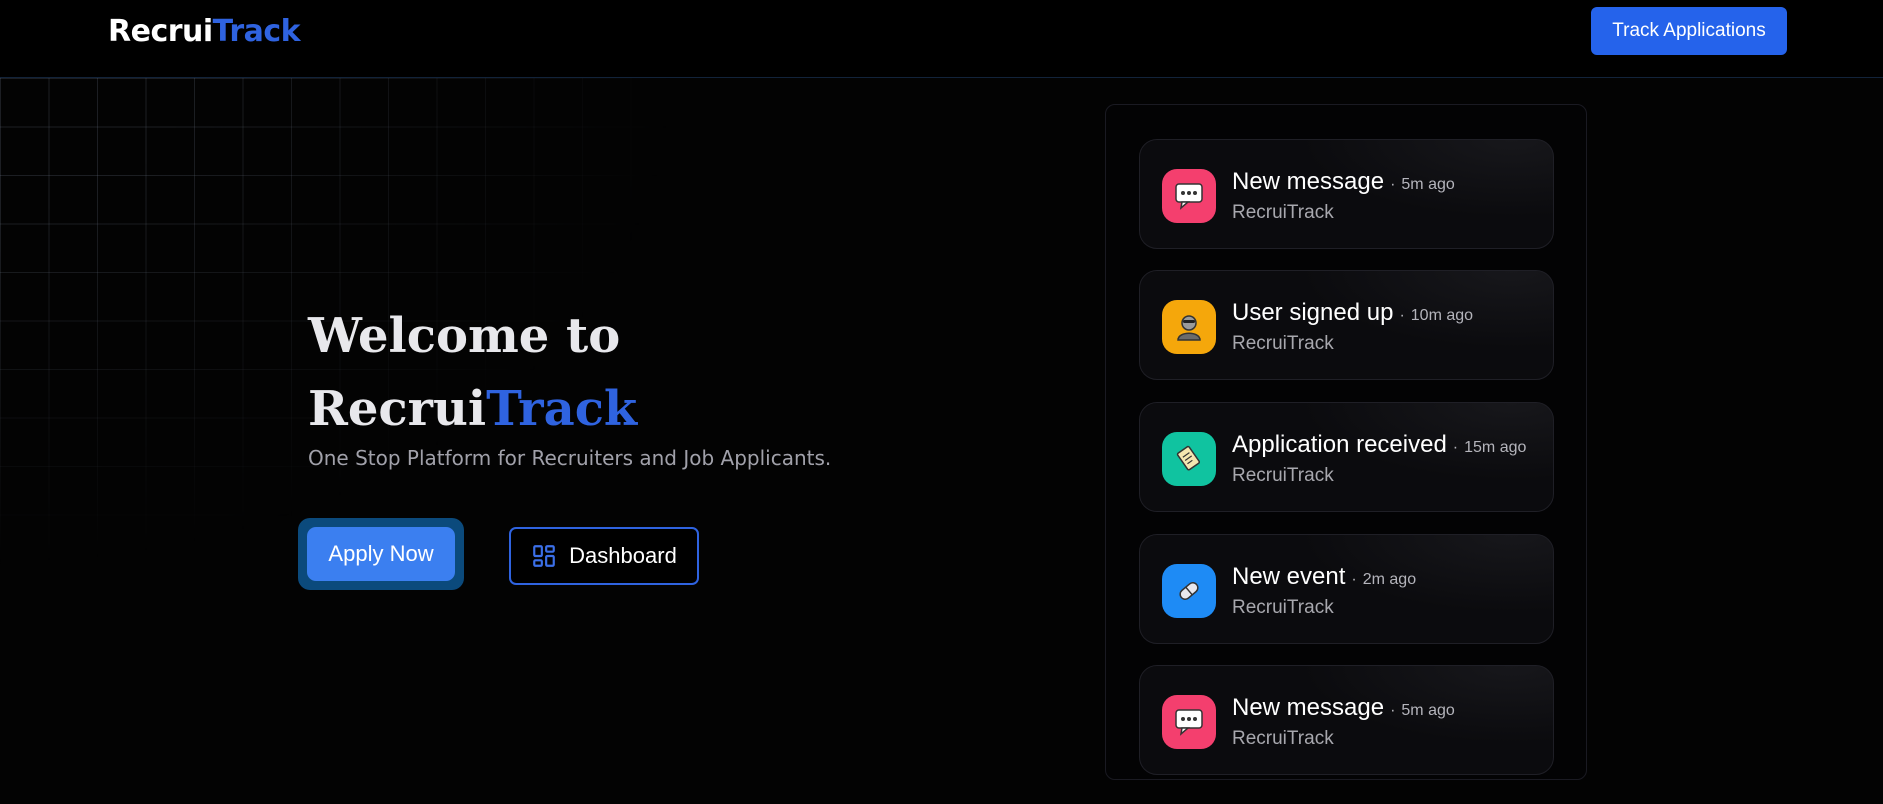 The width and height of the screenshot is (1883, 804). What do you see at coordinates (464, 336) in the screenshot?
I see `hero-title-line1: Welcome to` at bounding box center [464, 336].